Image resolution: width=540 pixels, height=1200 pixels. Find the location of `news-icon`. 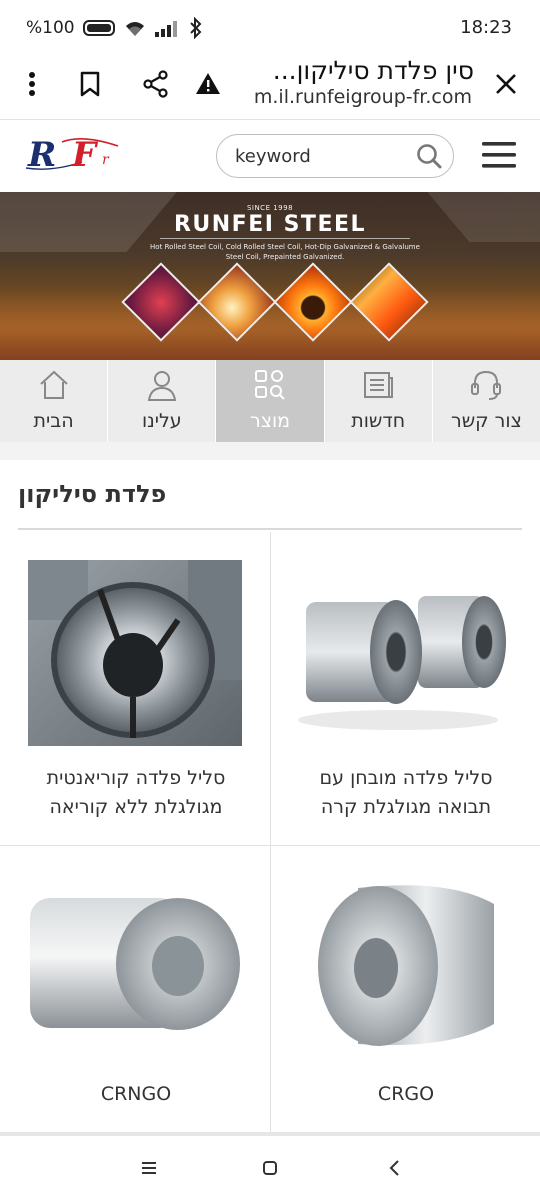

news-icon is located at coordinates (379, 385).